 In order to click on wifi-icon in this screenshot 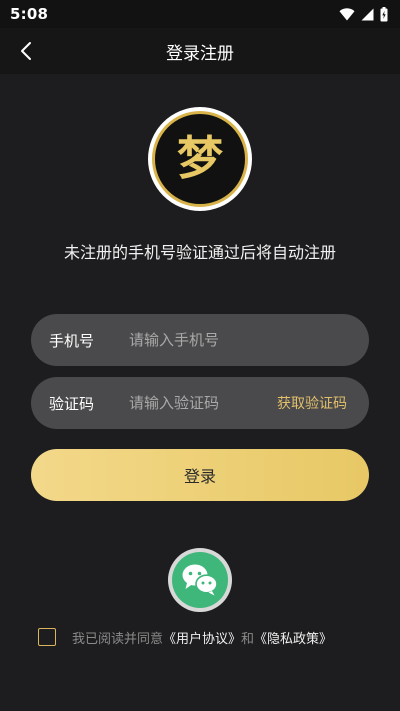, I will do `click(347, 13)`.